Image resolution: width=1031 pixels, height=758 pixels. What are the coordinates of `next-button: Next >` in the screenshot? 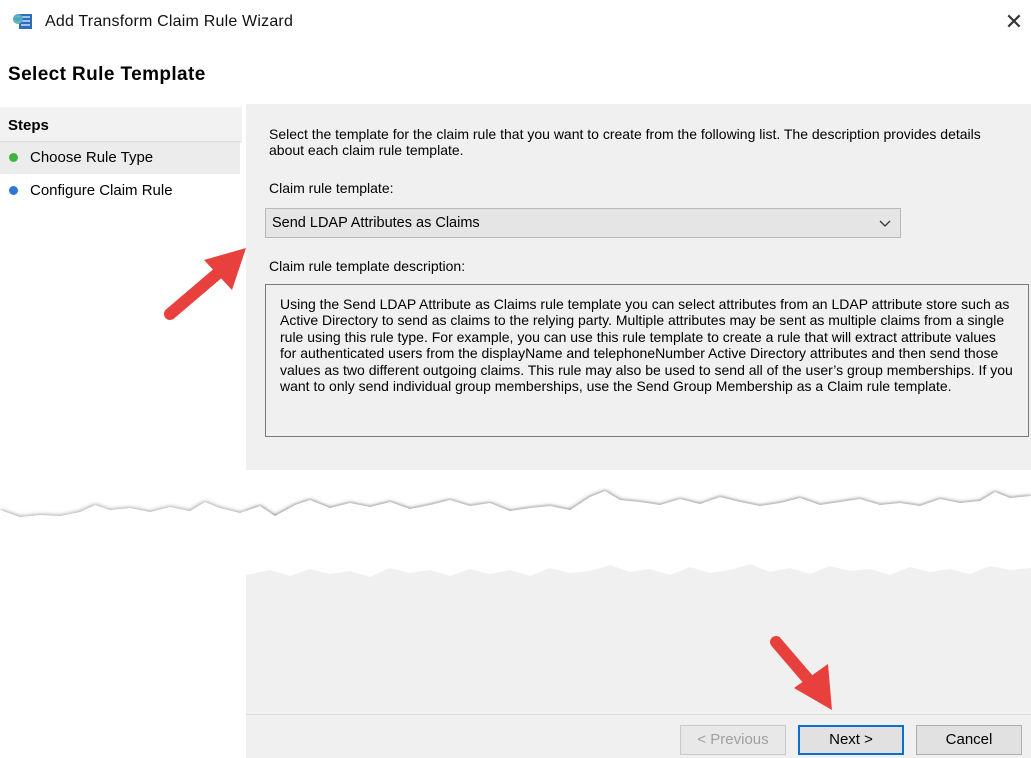 It's located at (851, 740).